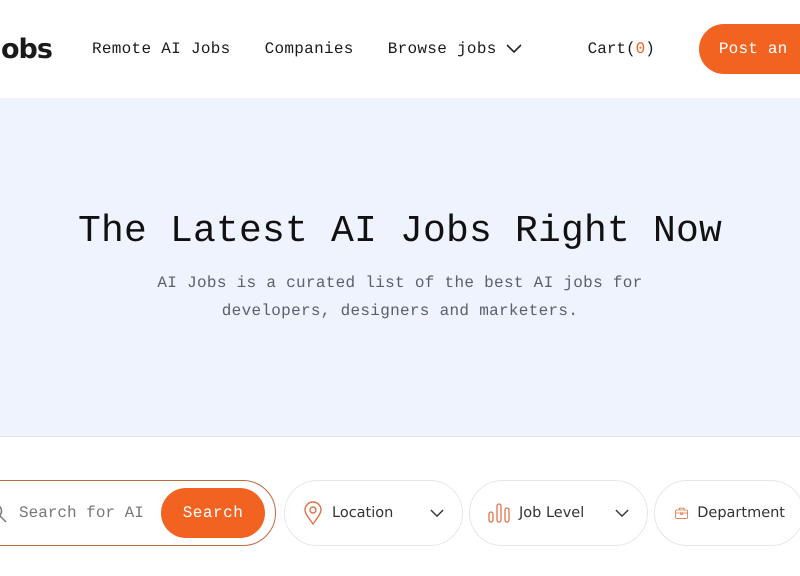 The width and height of the screenshot is (800, 576). Describe the element at coordinates (400, 297) in the screenshot. I see `hero-subtitle: AI Jobs is a curated list of the best AI jobs for developers, designers and marketers.` at that location.